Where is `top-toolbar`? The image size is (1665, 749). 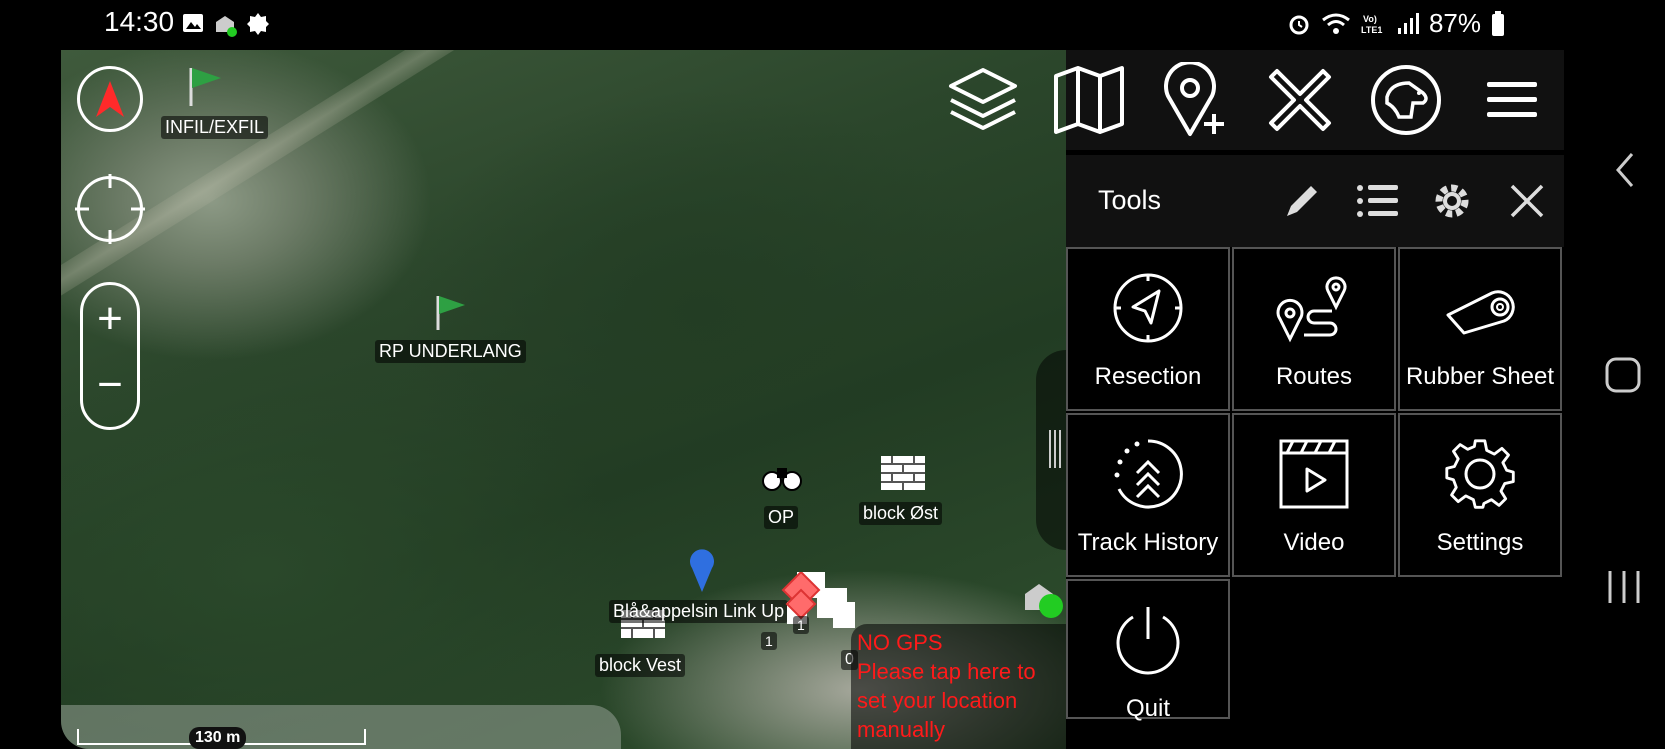
top-toolbar is located at coordinates (1247, 100).